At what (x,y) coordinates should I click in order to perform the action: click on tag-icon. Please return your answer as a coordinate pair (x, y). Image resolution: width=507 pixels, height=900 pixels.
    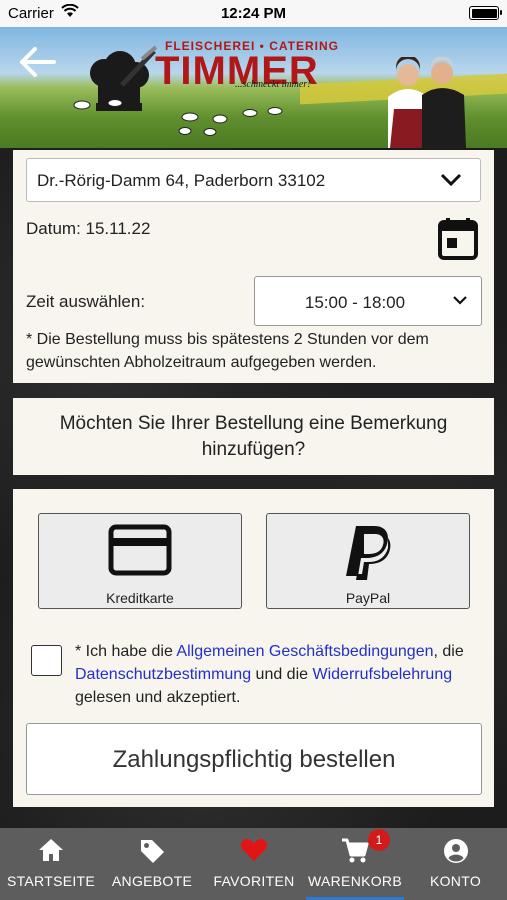
    Looking at the image, I should click on (152, 851).